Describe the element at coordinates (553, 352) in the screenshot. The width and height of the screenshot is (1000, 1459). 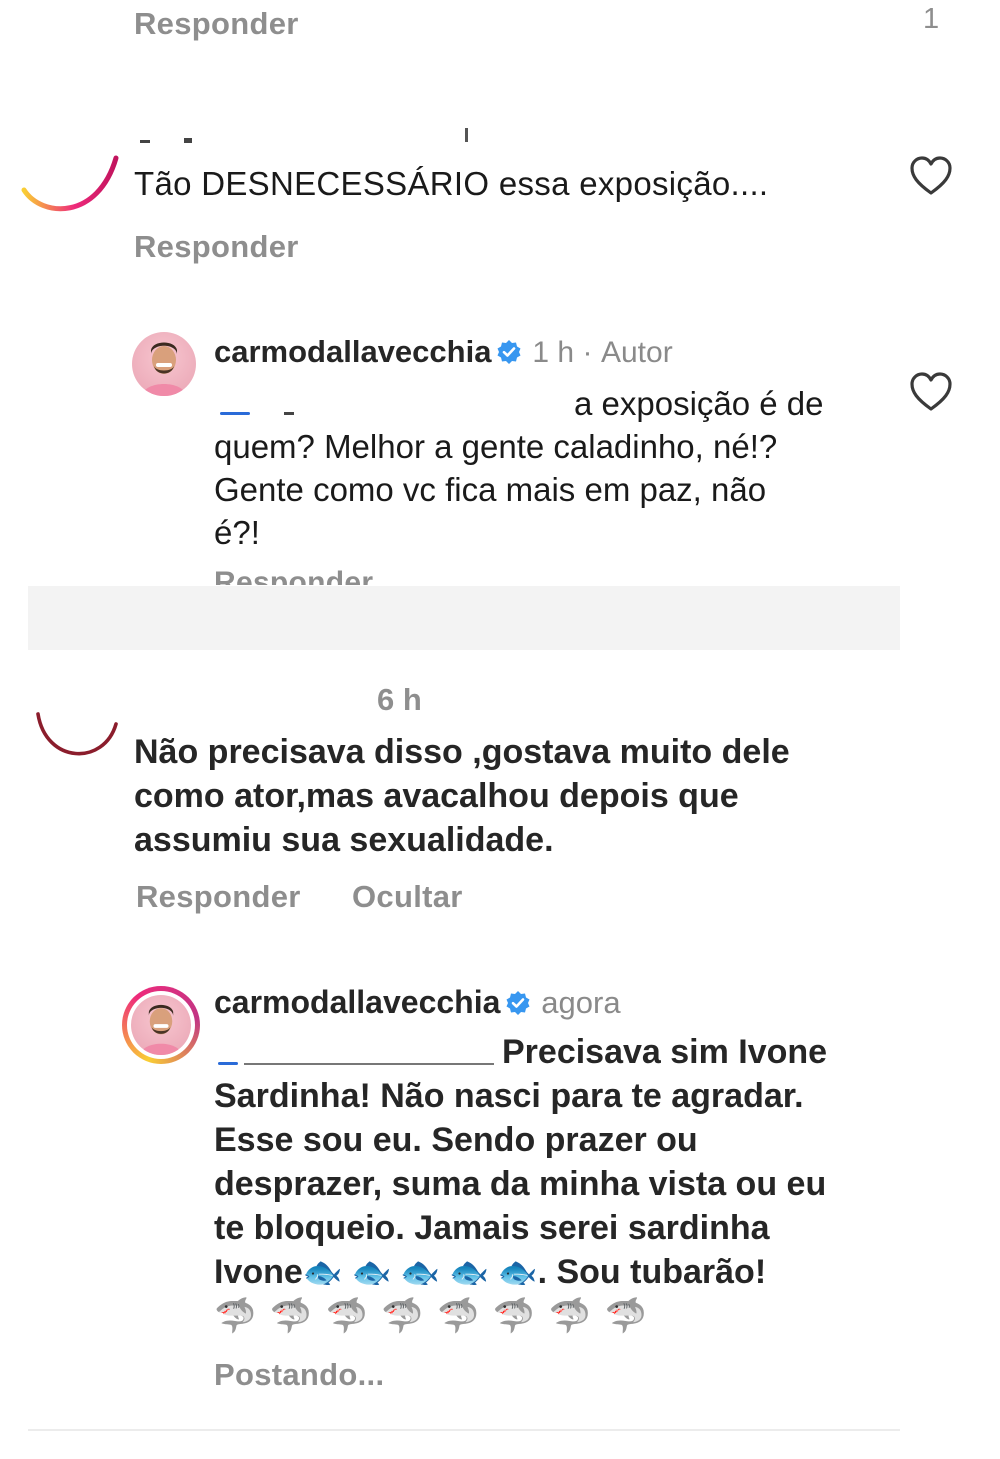
I see `timestamp: 1 h` at that location.